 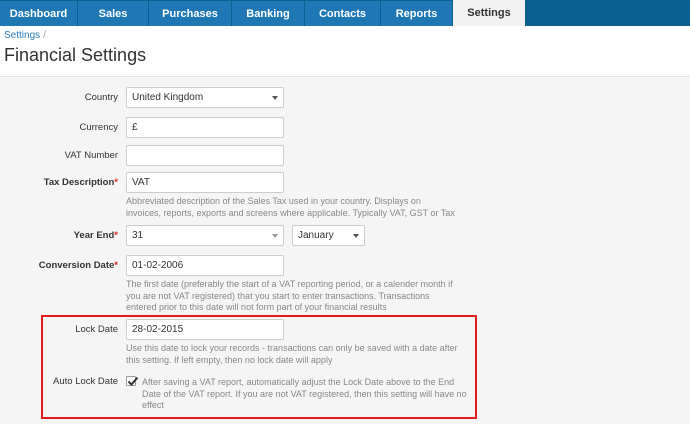 What do you see at coordinates (91, 155) in the screenshot?
I see `vat-number-label: VAT Number` at bounding box center [91, 155].